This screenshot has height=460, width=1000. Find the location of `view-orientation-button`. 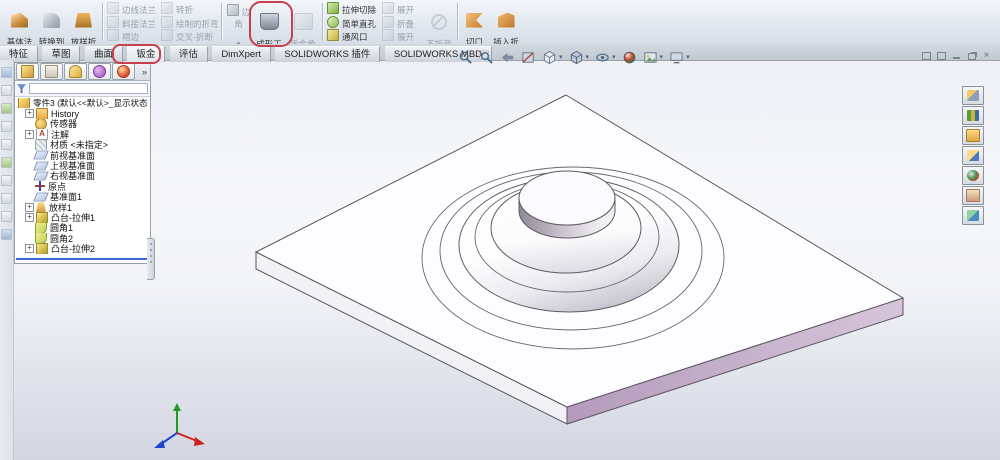

view-orientation-button is located at coordinates (552, 57).